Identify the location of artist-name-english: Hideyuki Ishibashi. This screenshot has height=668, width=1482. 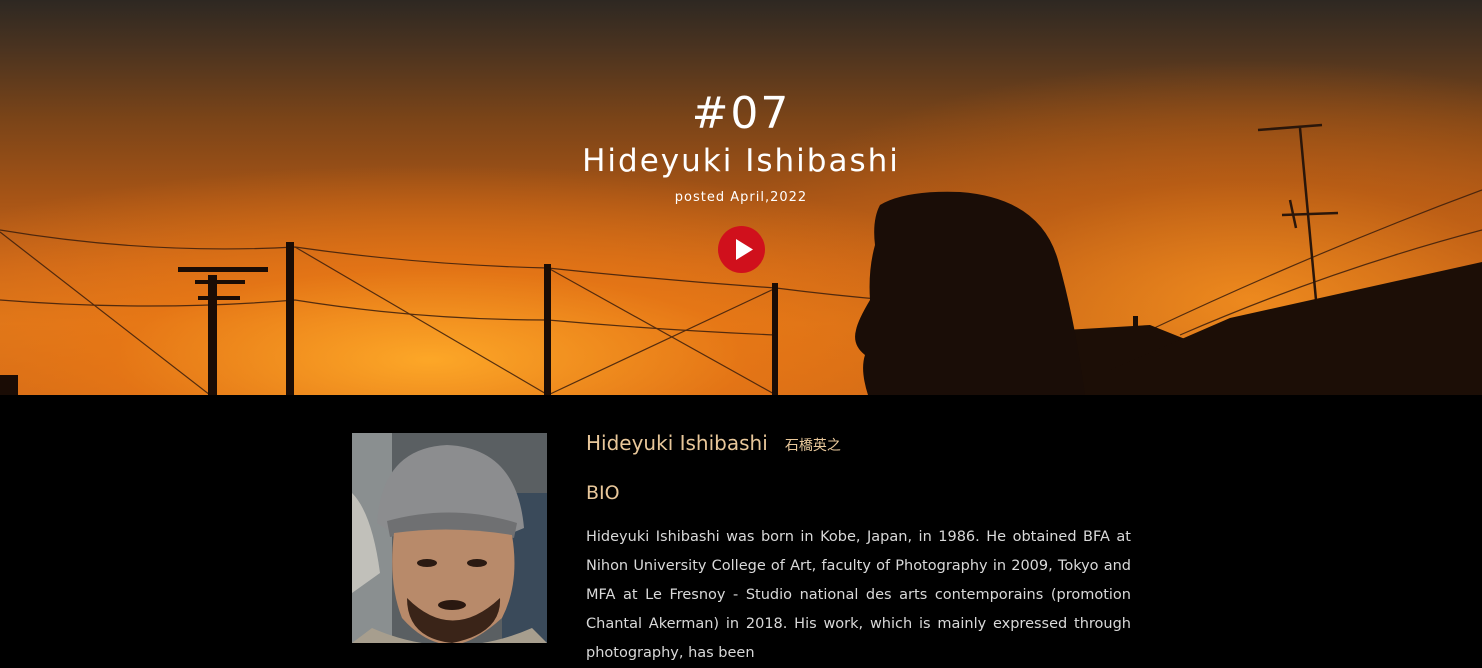
(677, 443).